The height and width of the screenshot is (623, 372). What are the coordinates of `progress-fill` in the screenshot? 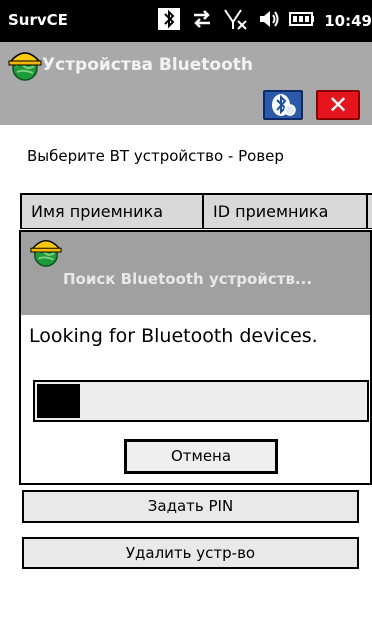 It's located at (58, 401).